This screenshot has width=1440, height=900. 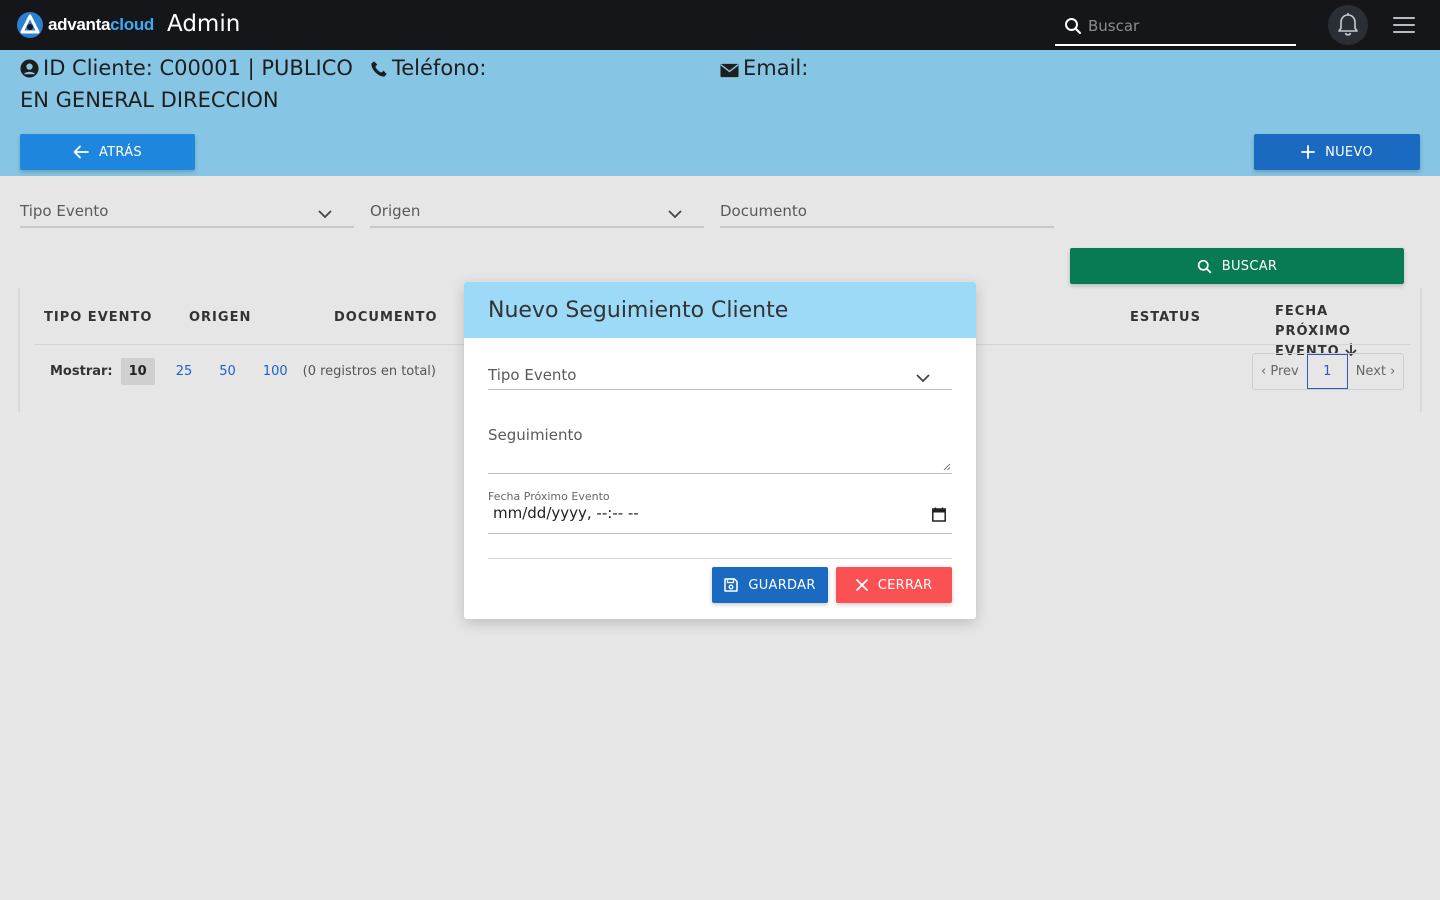 I want to click on close-button: CERRAR, so click(x=894, y=585).